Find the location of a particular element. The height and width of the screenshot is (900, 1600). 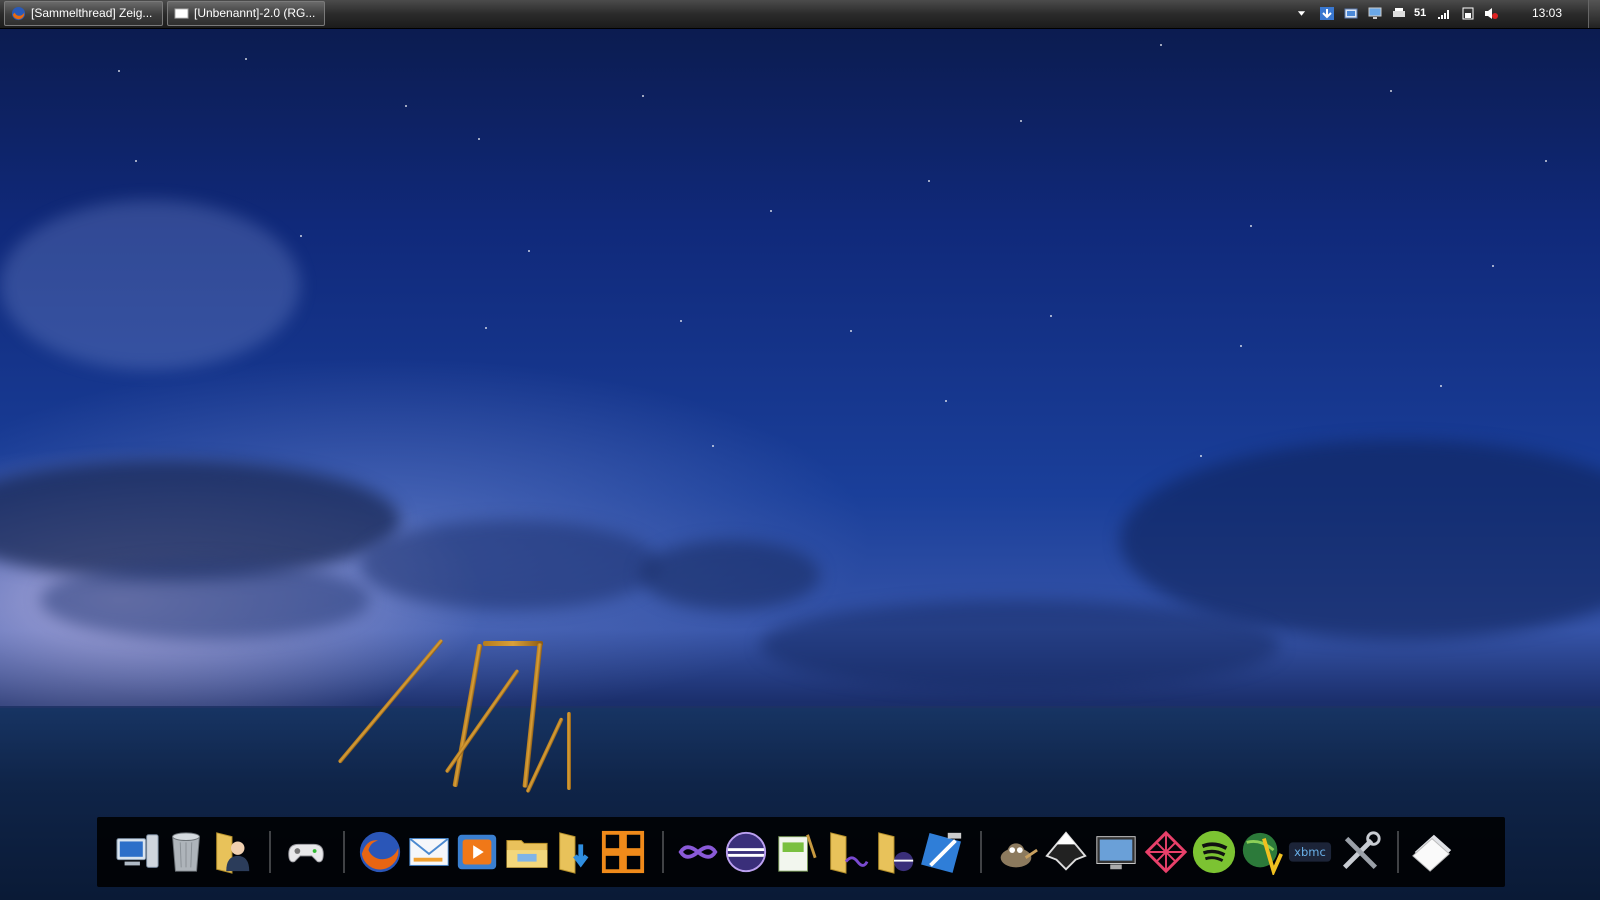

signal-icon is located at coordinates (1444, 13).